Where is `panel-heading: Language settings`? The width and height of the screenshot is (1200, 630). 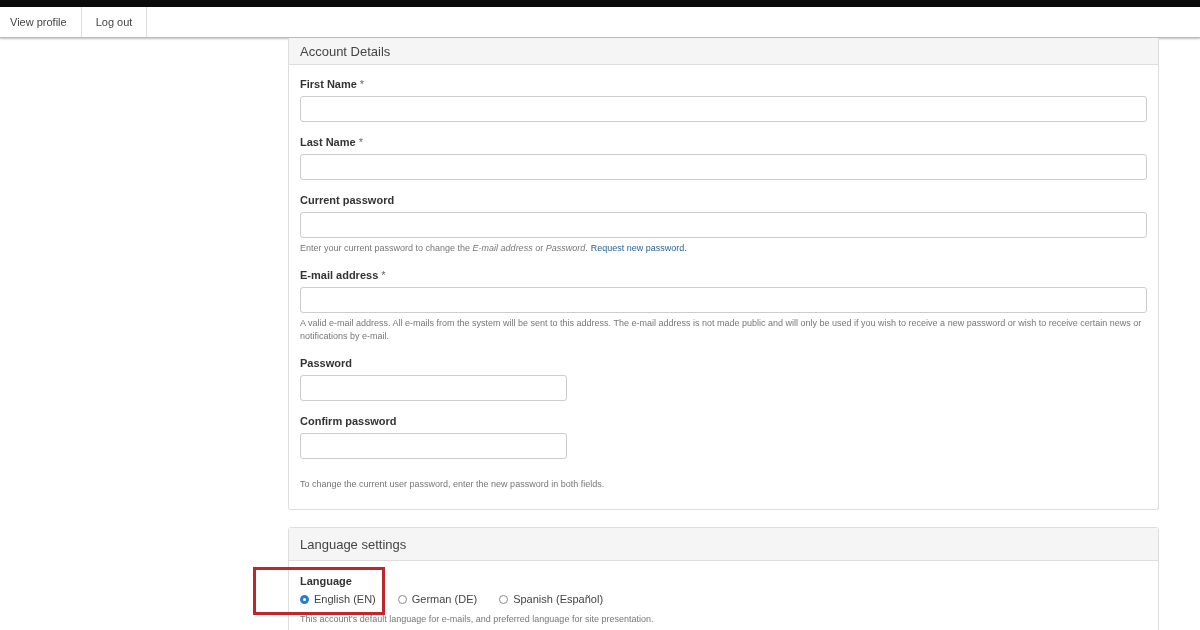
panel-heading: Language settings is located at coordinates (723, 544).